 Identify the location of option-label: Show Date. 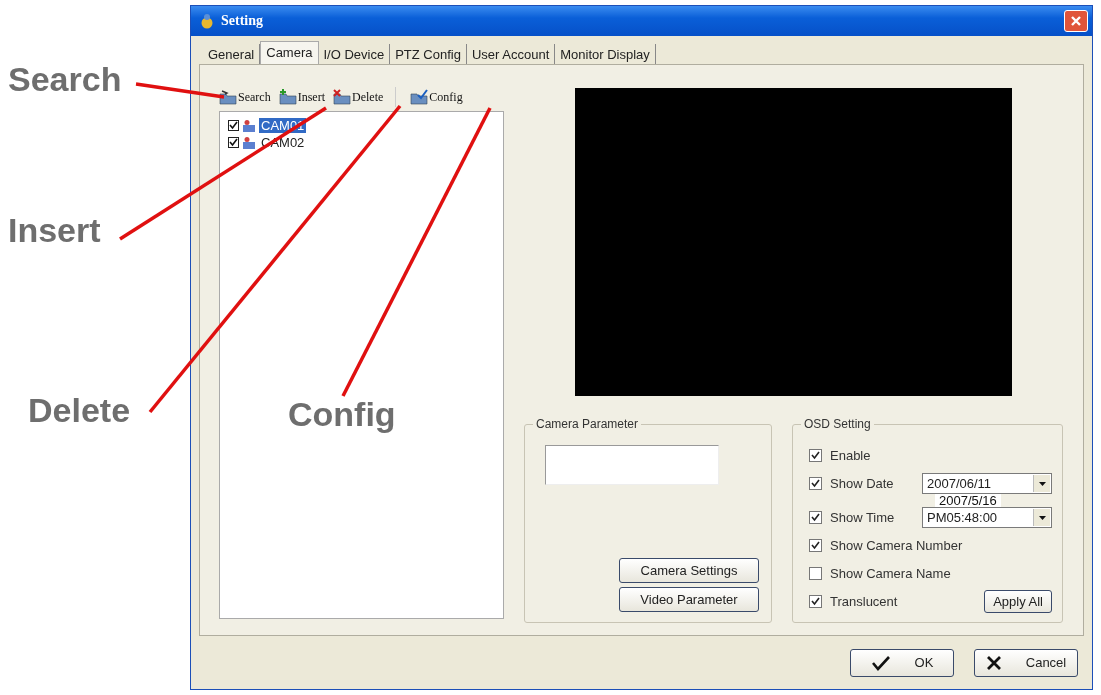
(862, 483).